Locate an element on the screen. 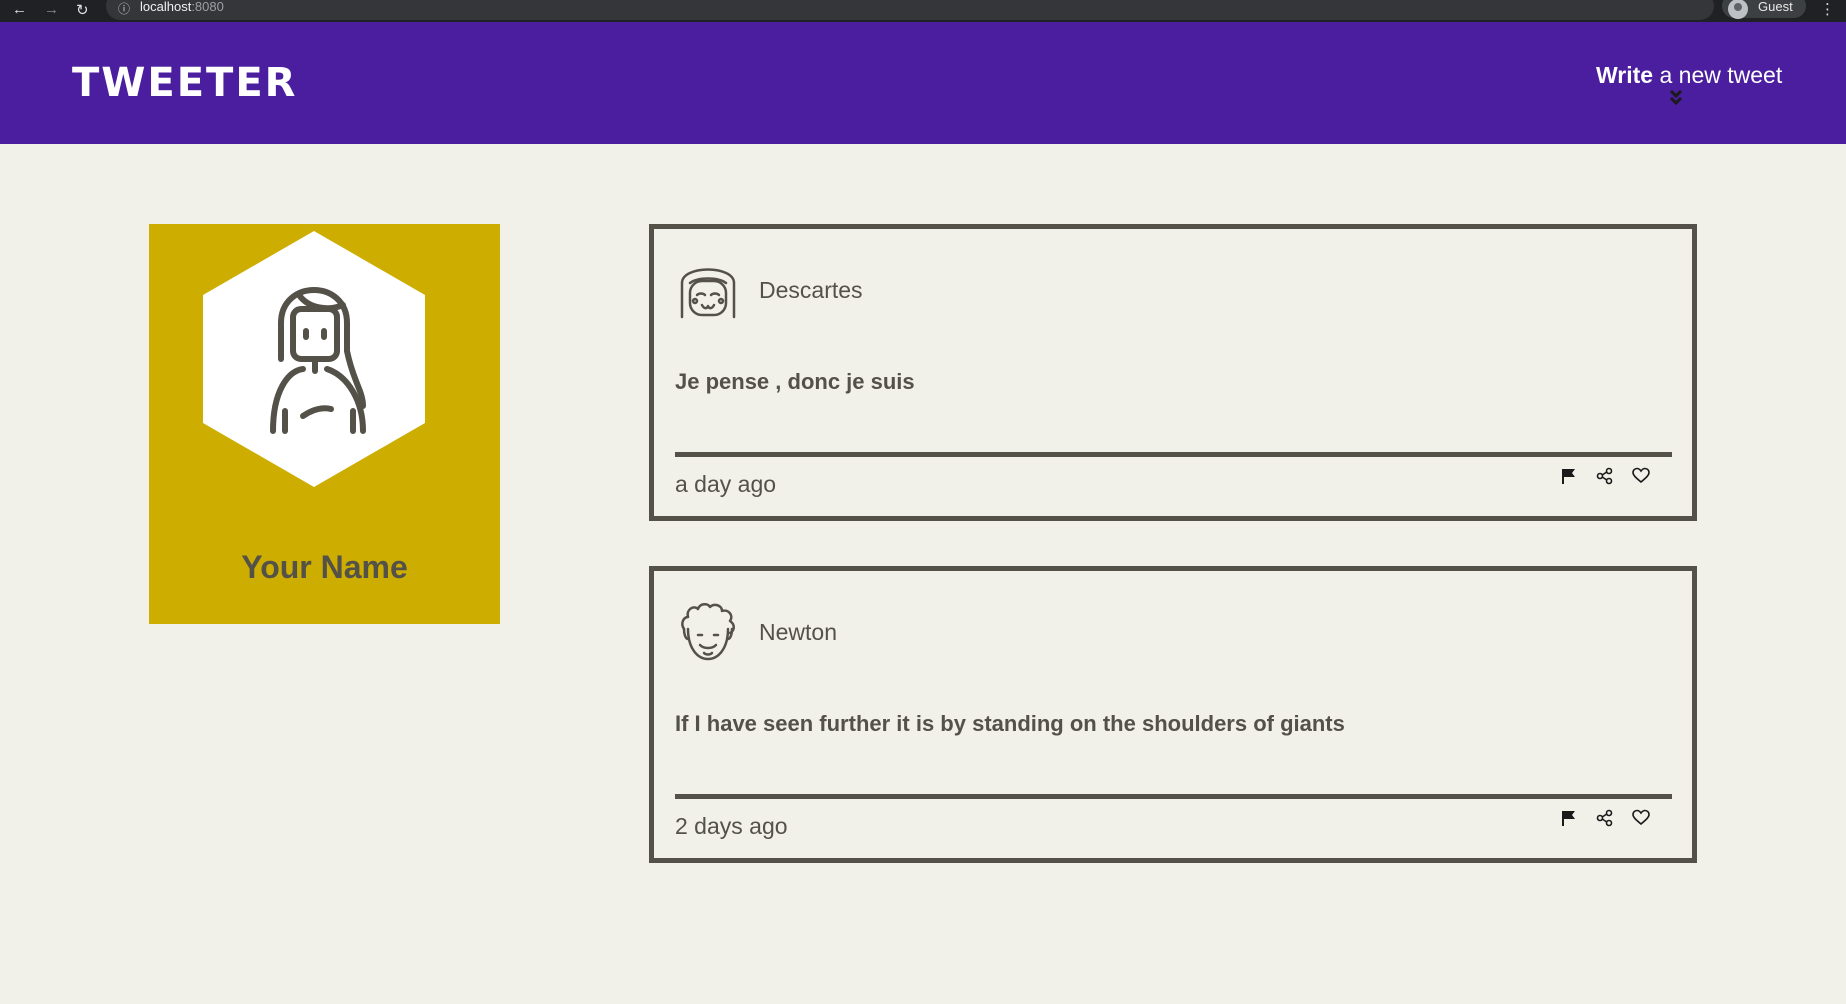 The height and width of the screenshot is (1004, 1846). compose-bold-label: Write is located at coordinates (1625, 75).